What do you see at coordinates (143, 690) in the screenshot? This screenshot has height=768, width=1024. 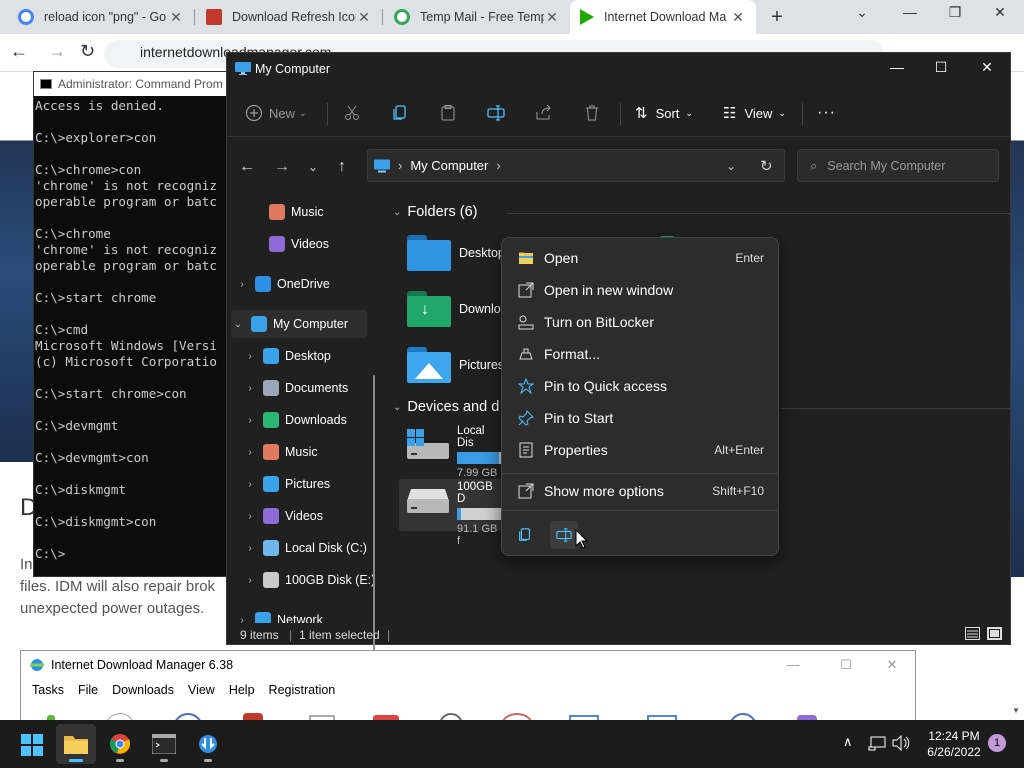 I see `idm-menu-downloads: Downloads` at bounding box center [143, 690].